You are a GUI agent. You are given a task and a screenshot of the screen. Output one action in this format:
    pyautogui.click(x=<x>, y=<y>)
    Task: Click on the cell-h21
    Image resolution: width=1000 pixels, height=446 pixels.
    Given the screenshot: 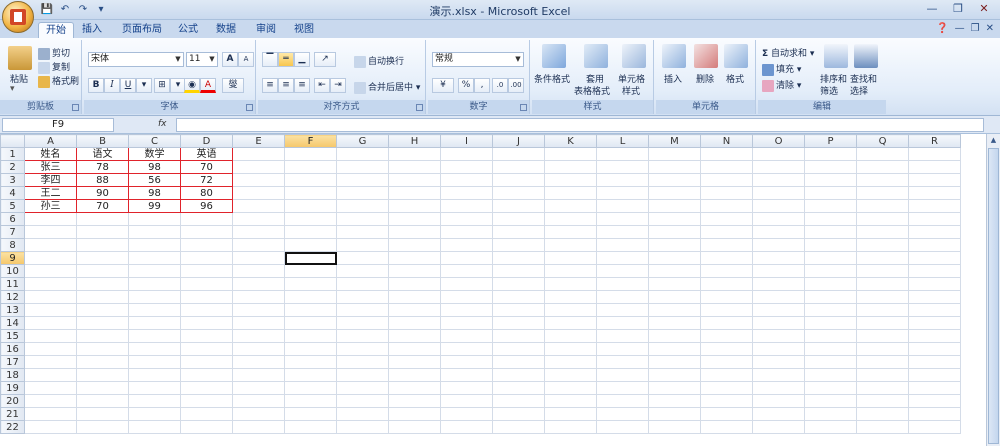 What is the action you would take?
    pyautogui.click(x=414, y=414)
    